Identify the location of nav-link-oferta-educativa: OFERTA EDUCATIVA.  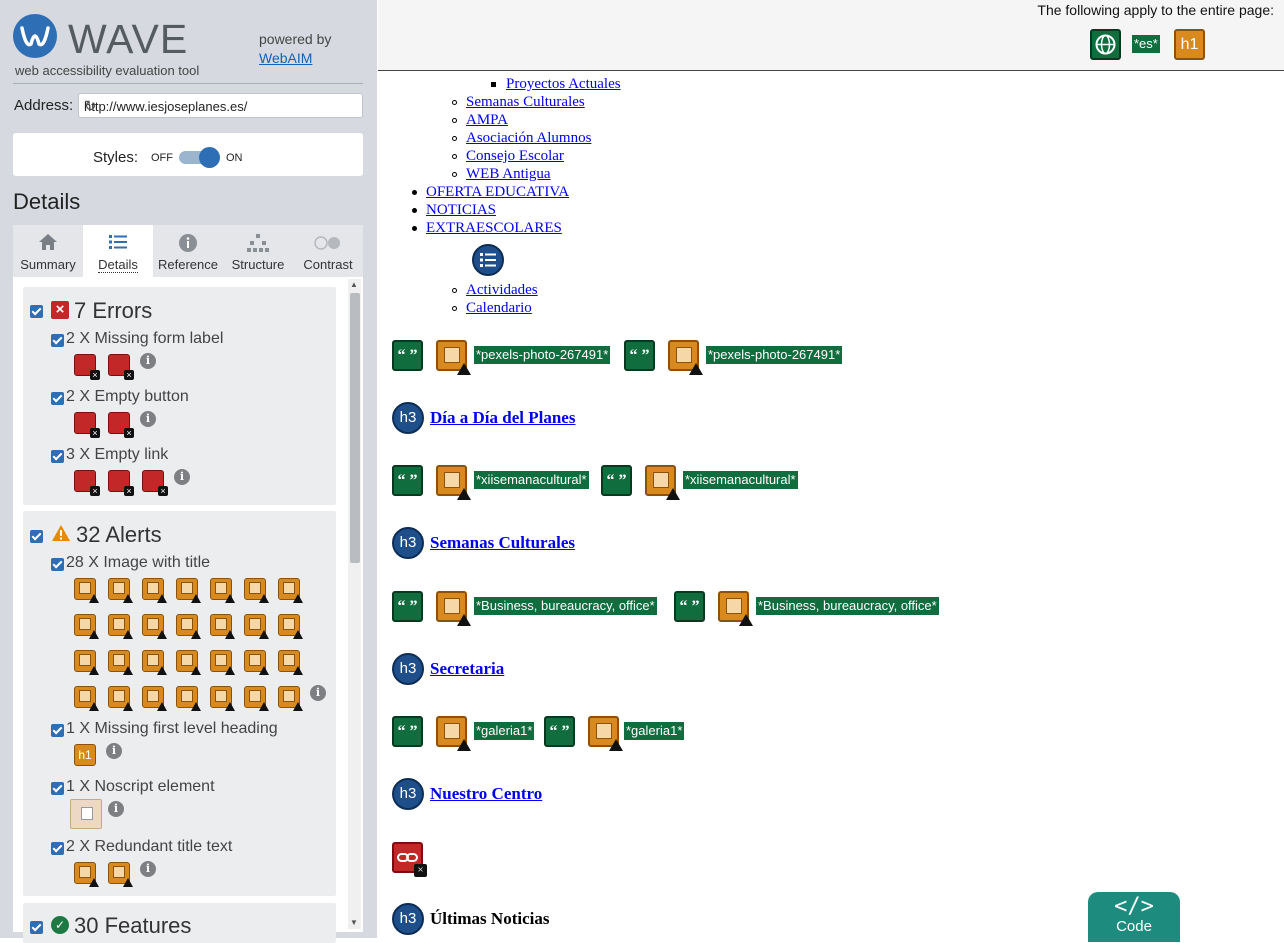
(497, 192).